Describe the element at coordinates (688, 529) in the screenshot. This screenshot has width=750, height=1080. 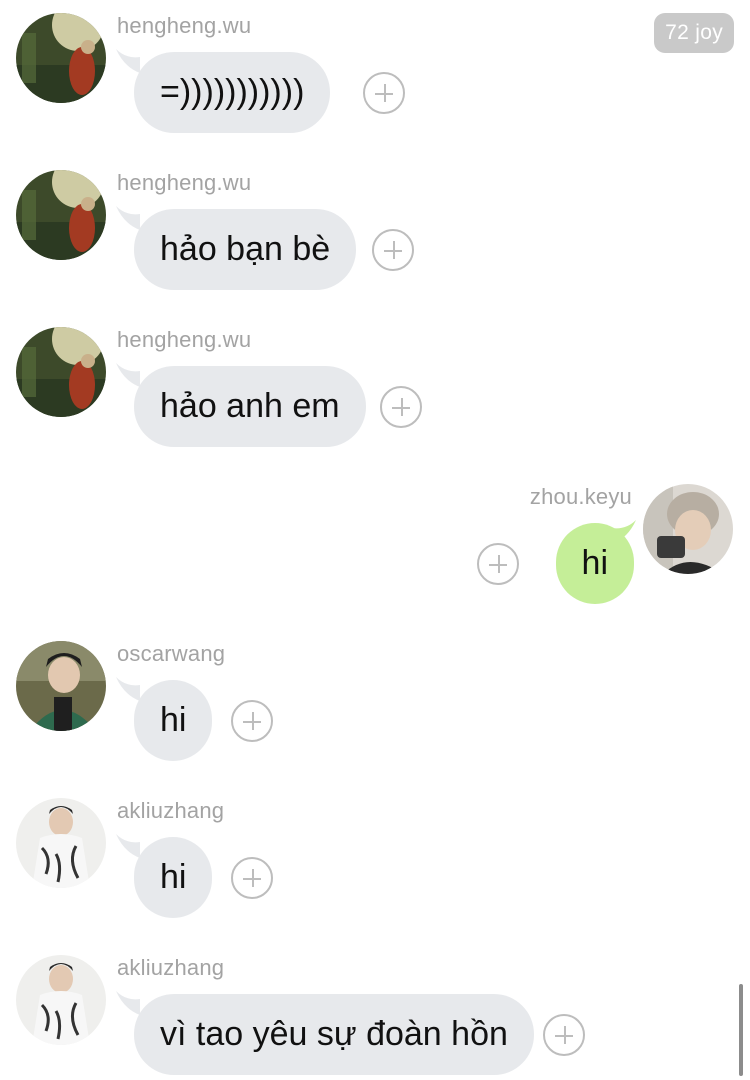
I see `zhoukeyu-avatar-icon` at that location.